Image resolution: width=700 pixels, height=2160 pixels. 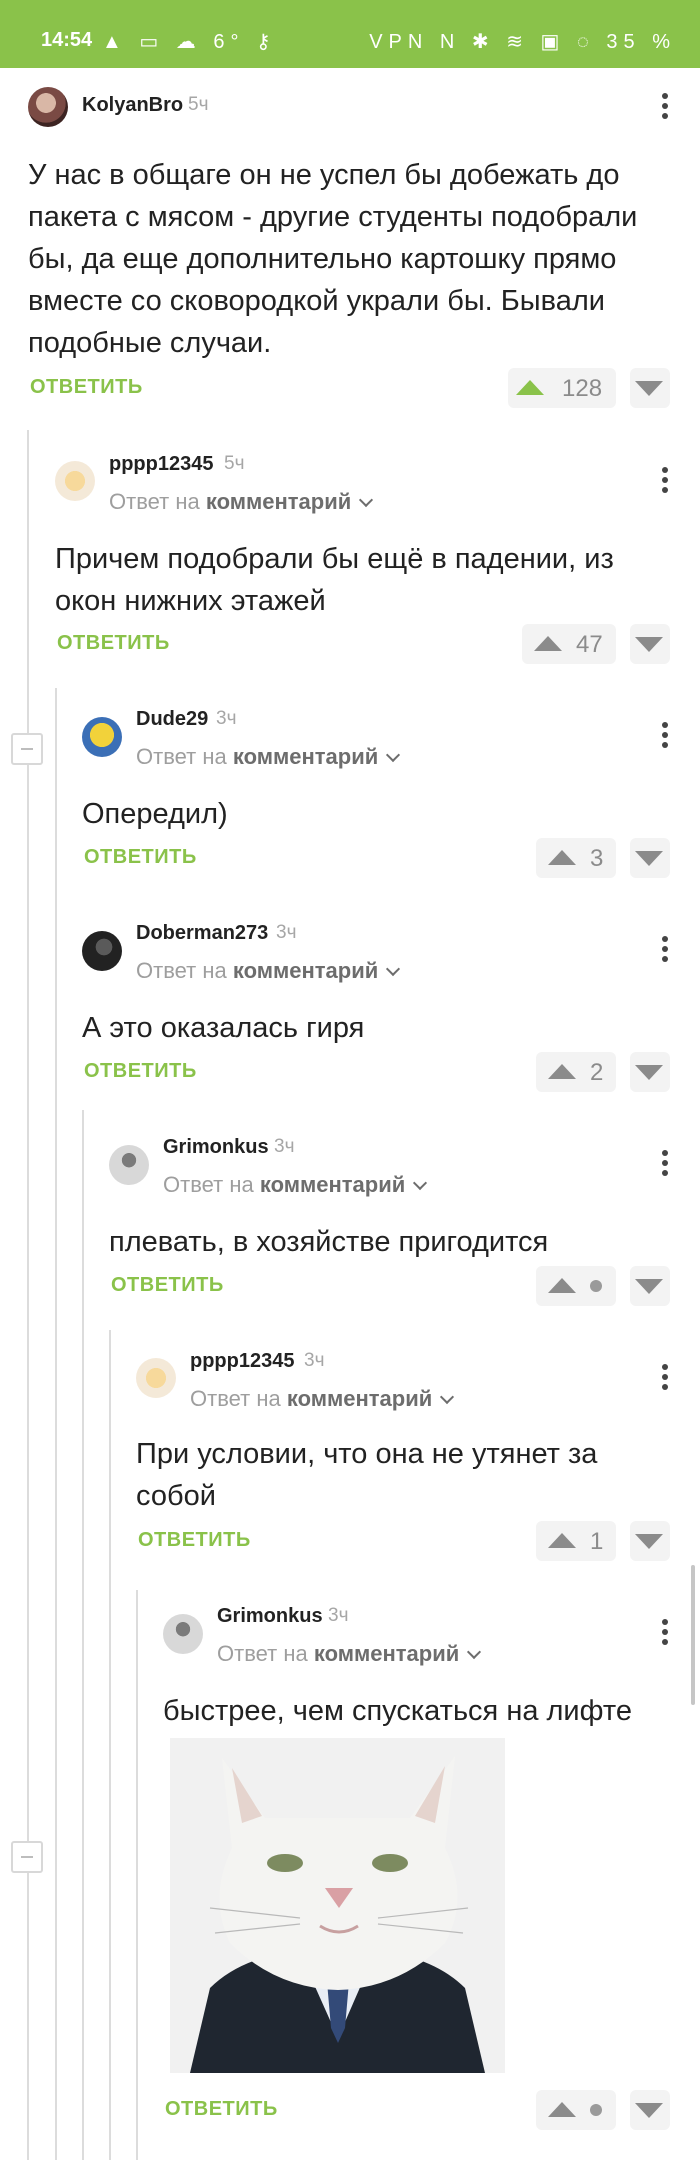 What do you see at coordinates (693, 1635) in the screenshot?
I see `scrollbar` at bounding box center [693, 1635].